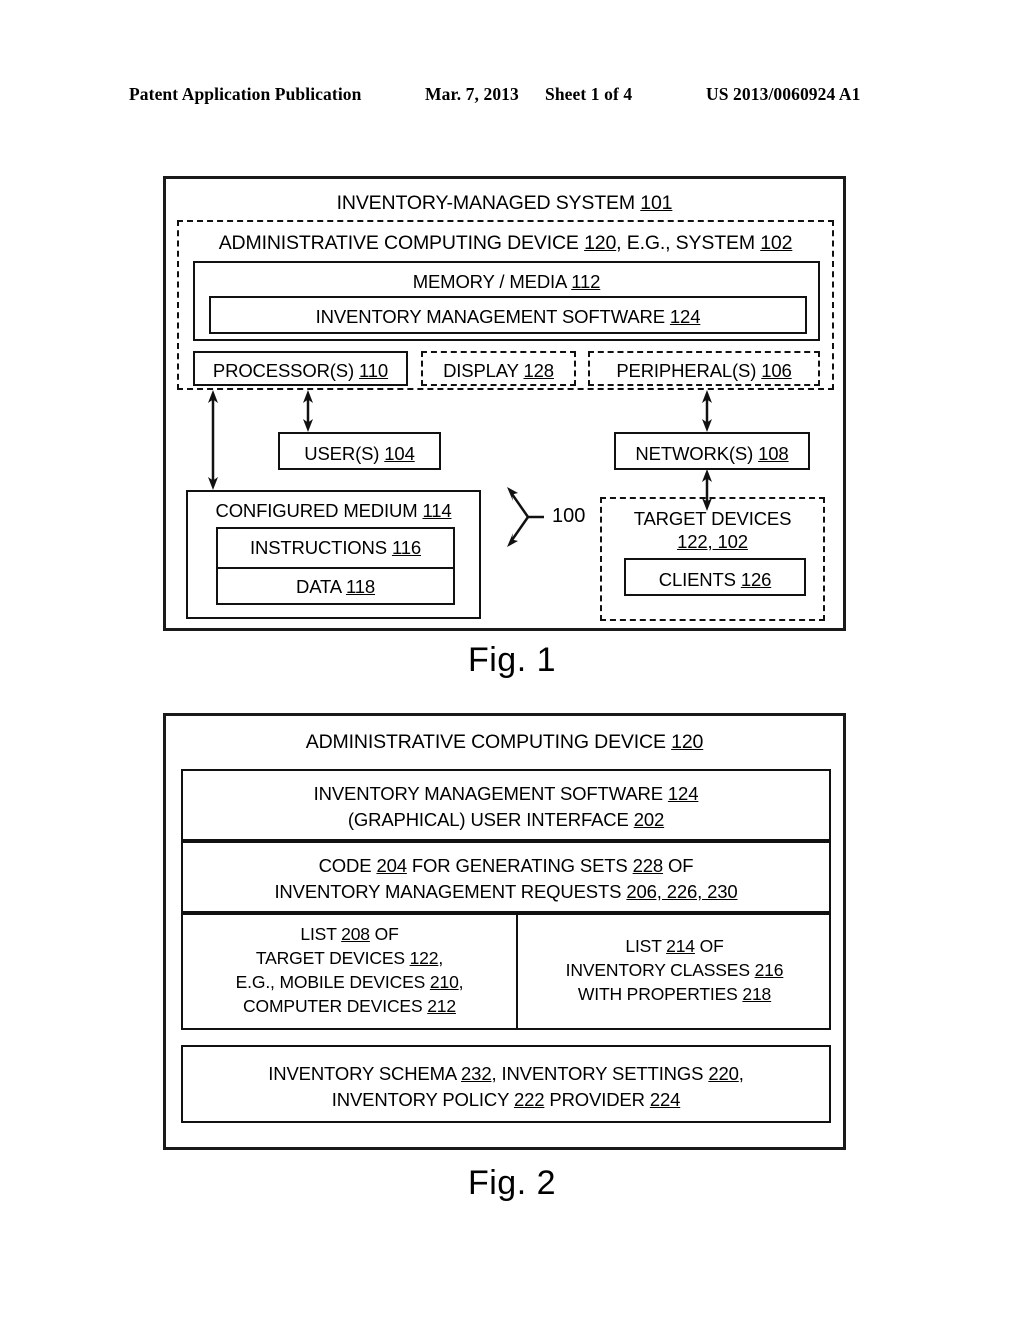 The width and height of the screenshot is (1024, 1320). I want to click on peripherals-label-text: PERIPHERAL(S), so click(686, 370).